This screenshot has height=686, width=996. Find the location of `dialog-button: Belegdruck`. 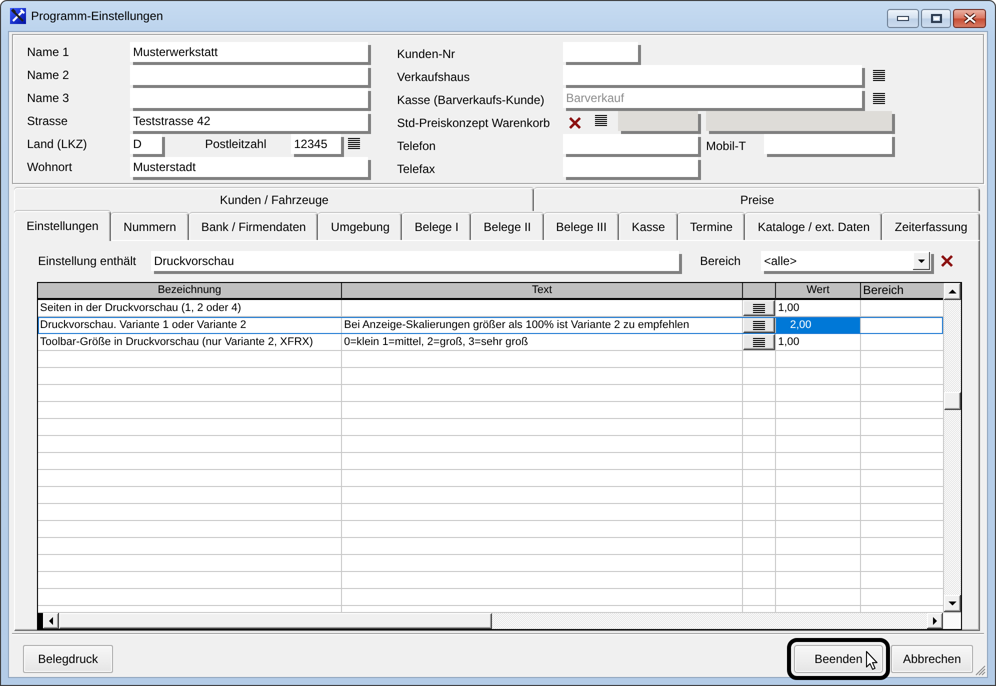

dialog-button: Belegdruck is located at coordinates (68, 659).